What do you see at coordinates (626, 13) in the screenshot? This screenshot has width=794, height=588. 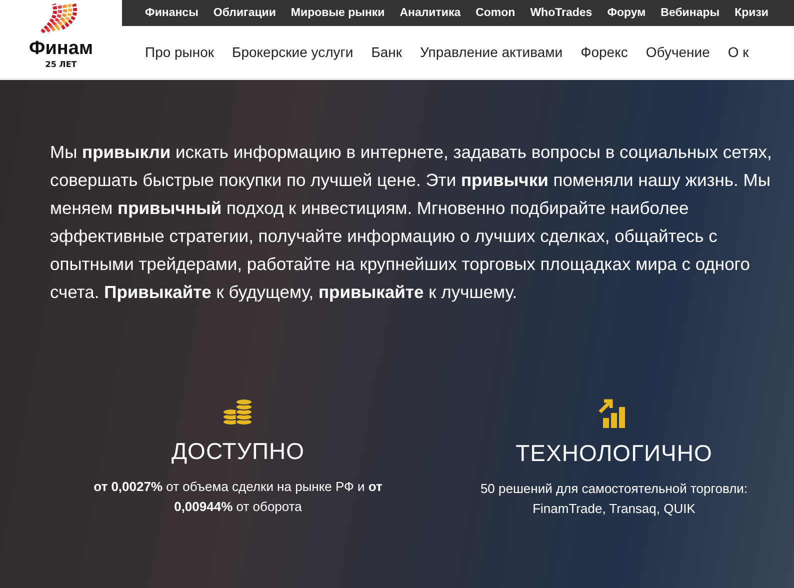 I see `top-nav-link: Форум` at bounding box center [626, 13].